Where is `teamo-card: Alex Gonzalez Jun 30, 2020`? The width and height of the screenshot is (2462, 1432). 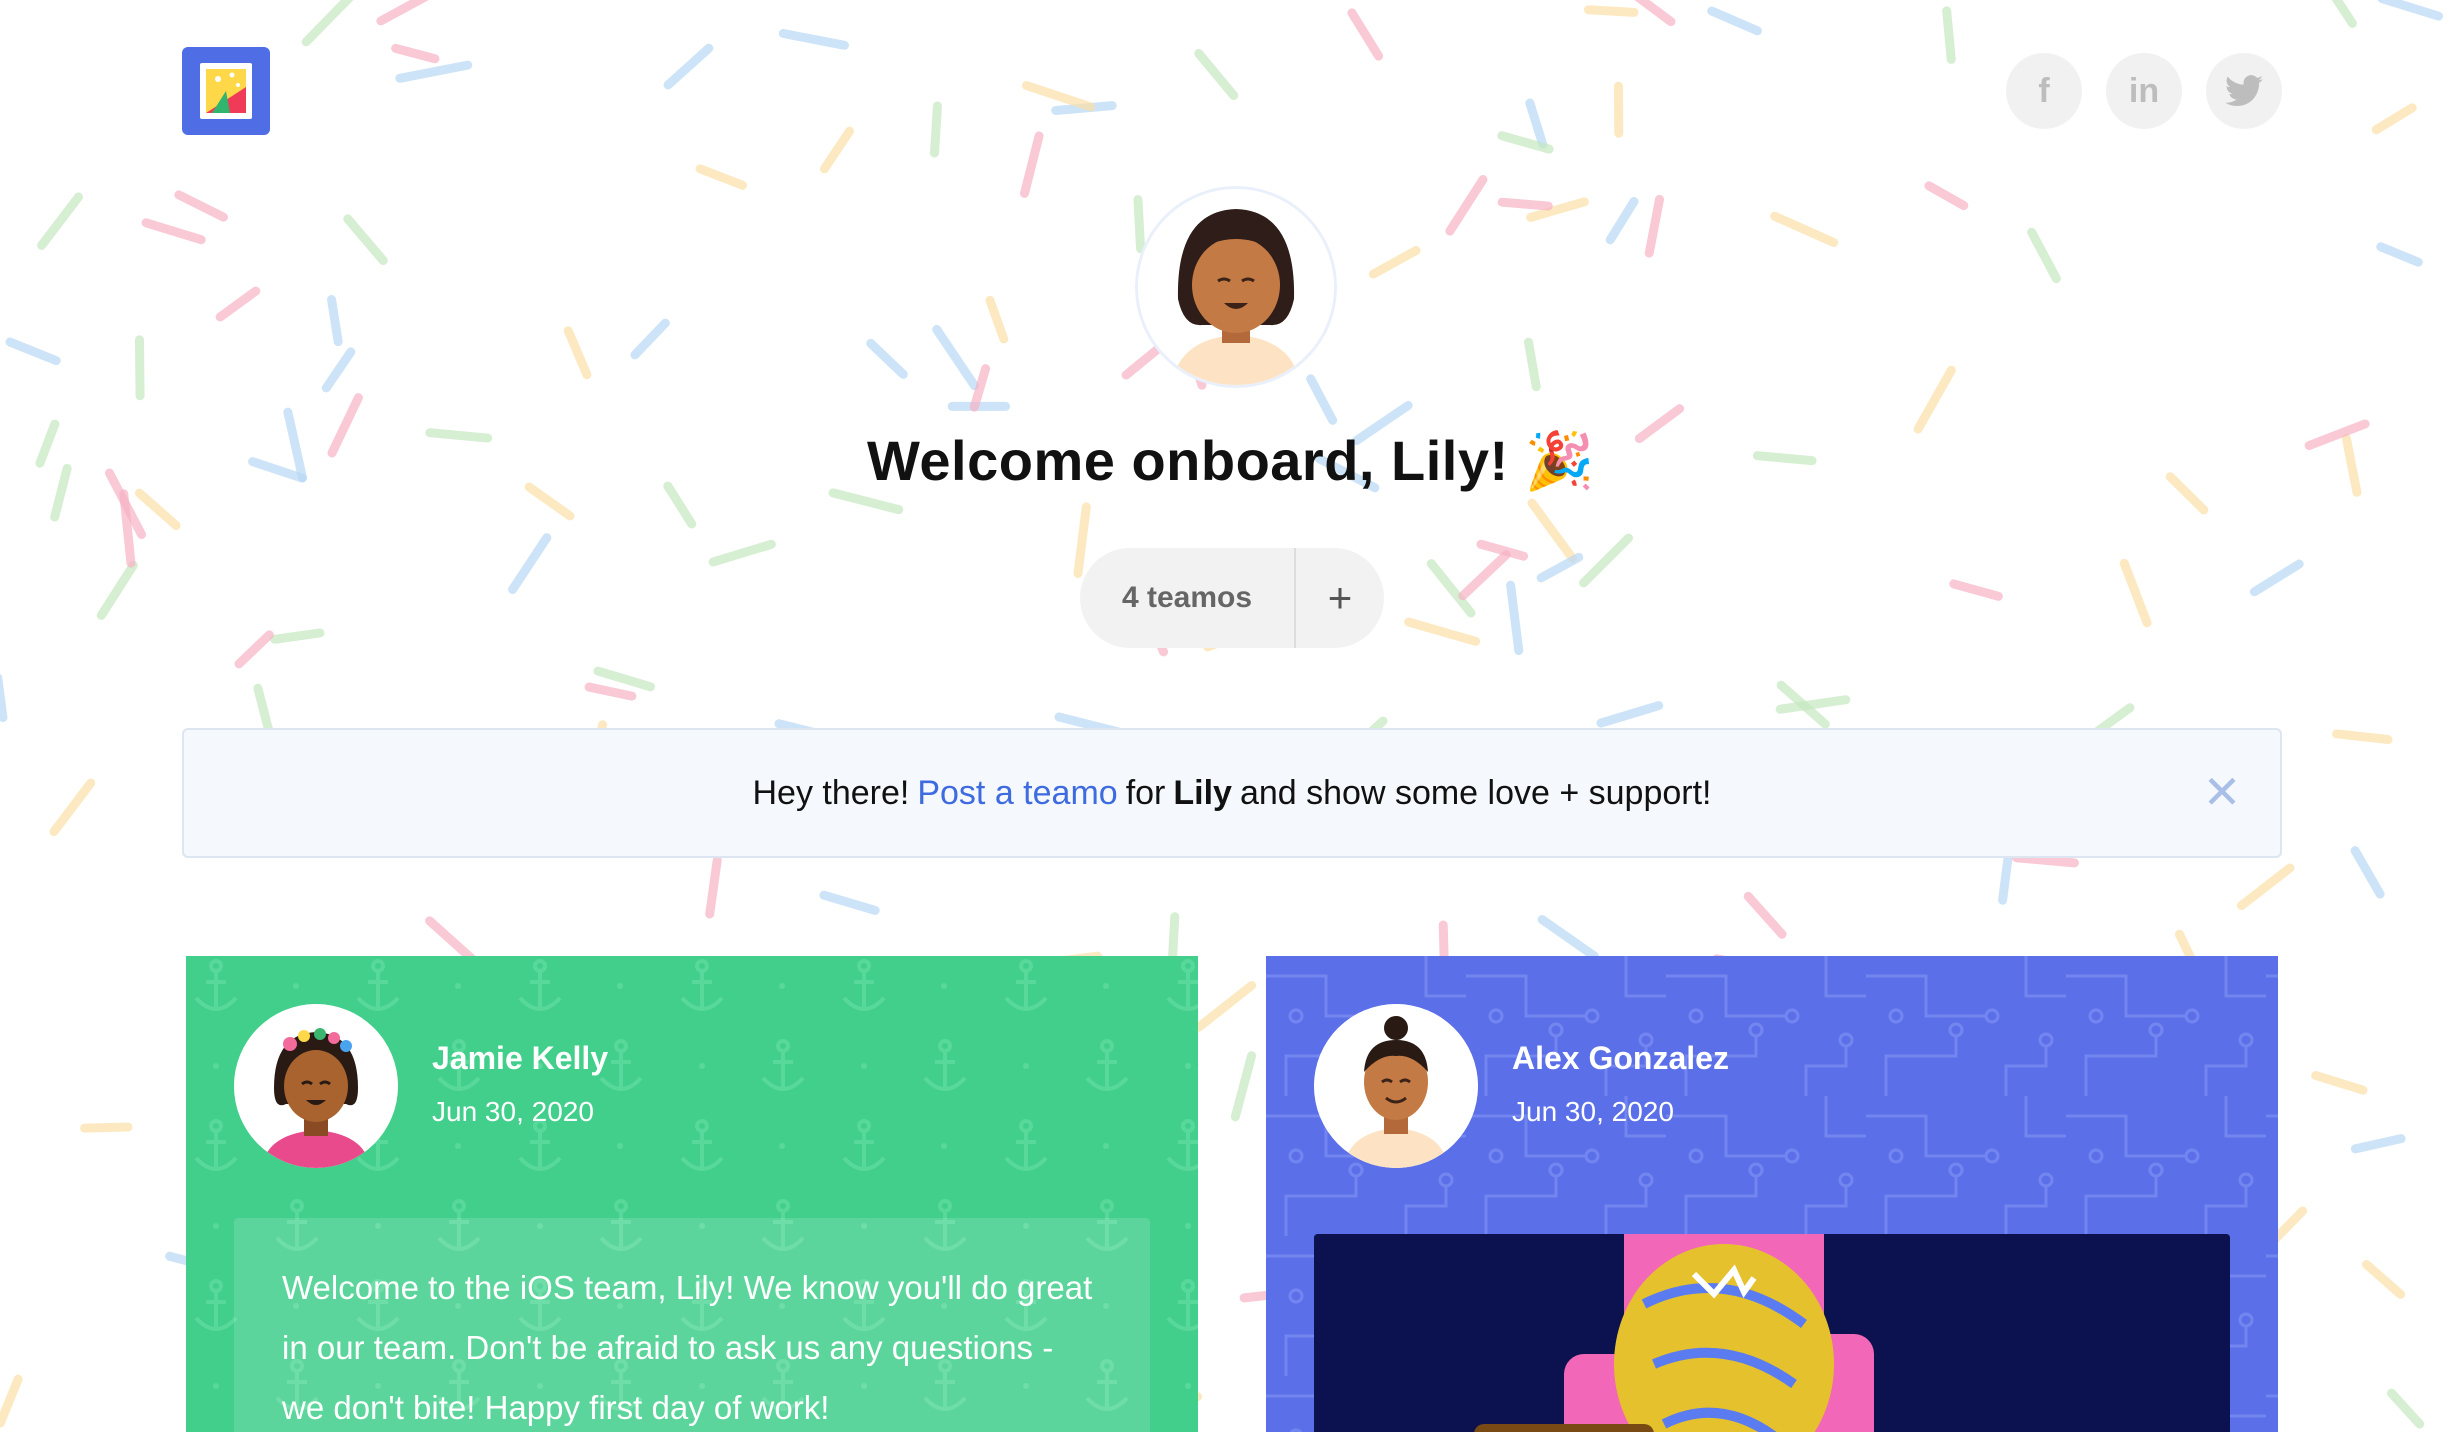 teamo-card: Alex Gonzalez Jun 30, 2020 is located at coordinates (1772, 1194).